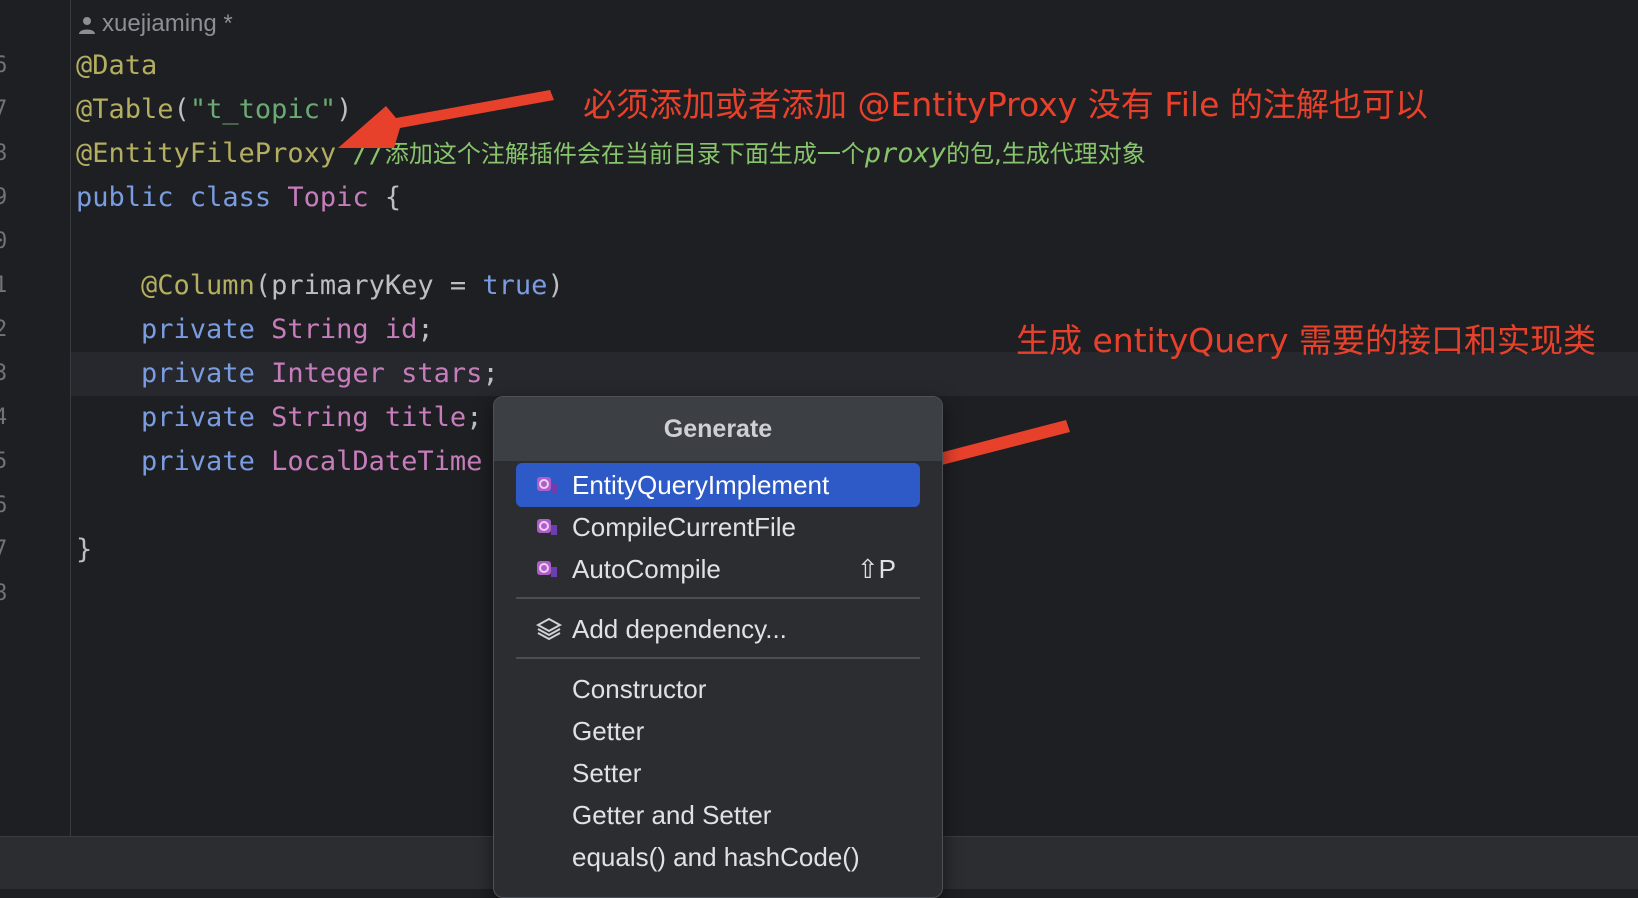  I want to click on menu-item-auto-compile: AutoCompile ⇧P, so click(718, 569).